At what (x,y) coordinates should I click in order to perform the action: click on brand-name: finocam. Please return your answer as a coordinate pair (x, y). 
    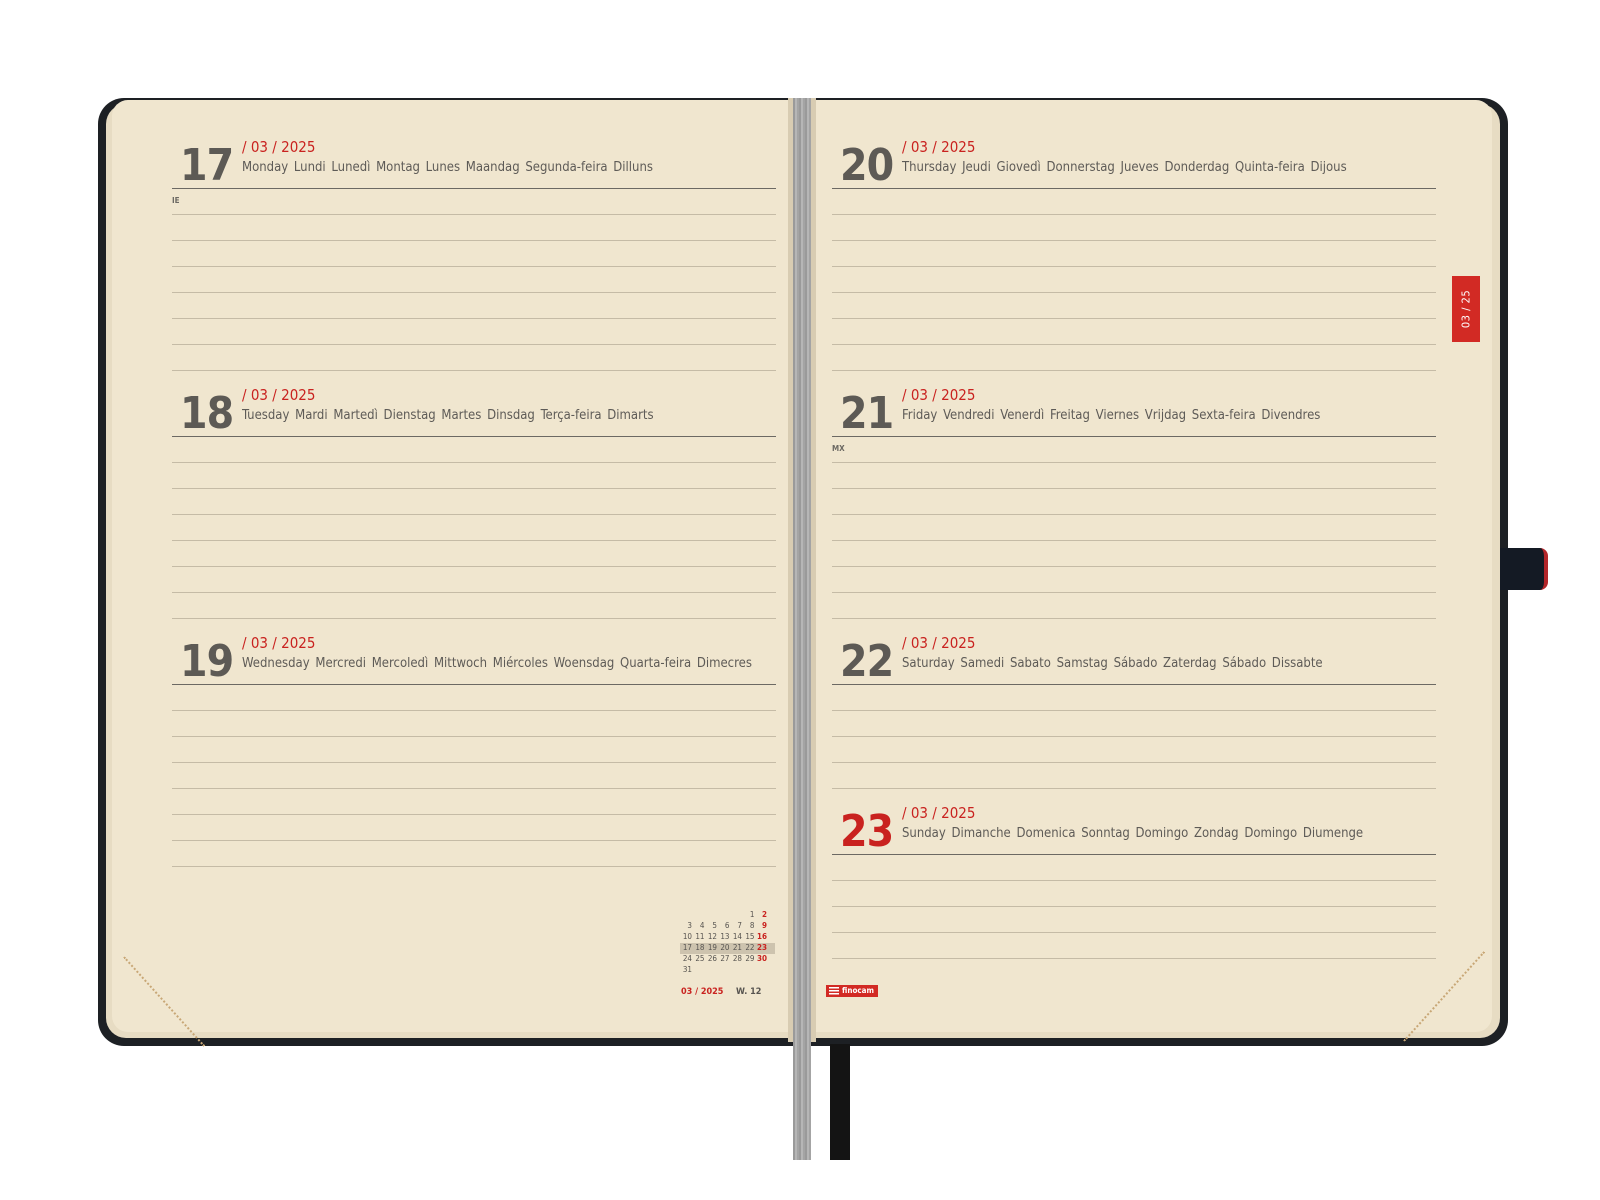
    Looking at the image, I should click on (858, 990).